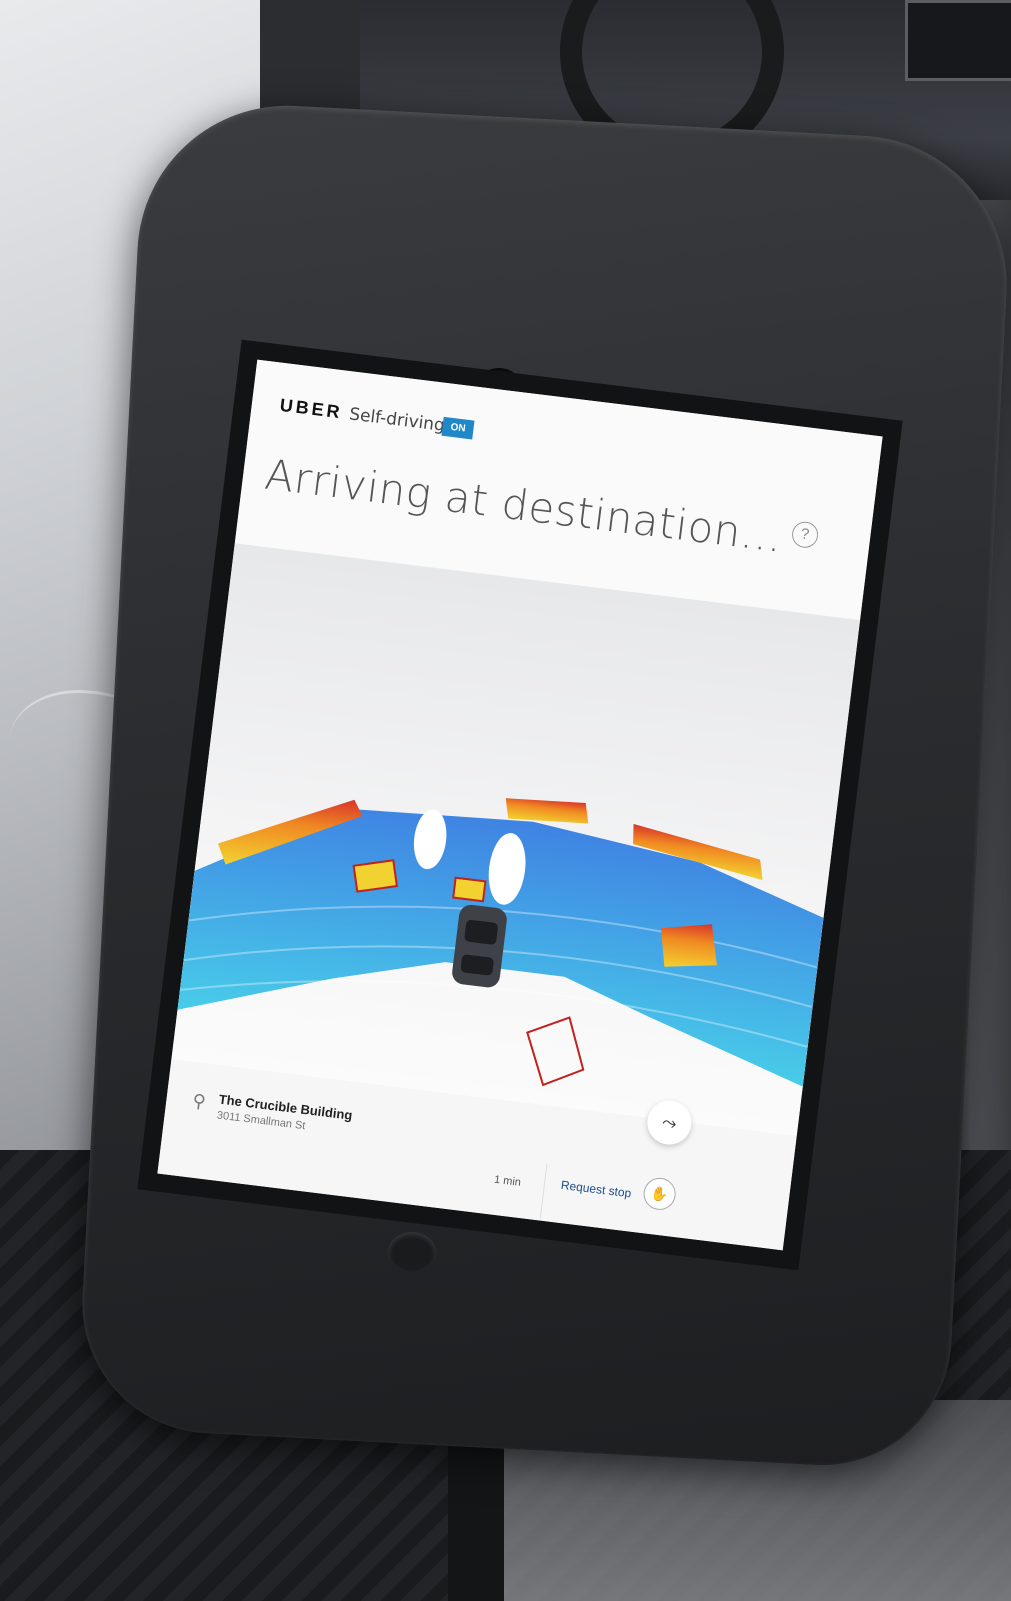 This screenshot has width=1011, height=1601. Describe the element at coordinates (412, 1252) in the screenshot. I see `home-button` at that location.